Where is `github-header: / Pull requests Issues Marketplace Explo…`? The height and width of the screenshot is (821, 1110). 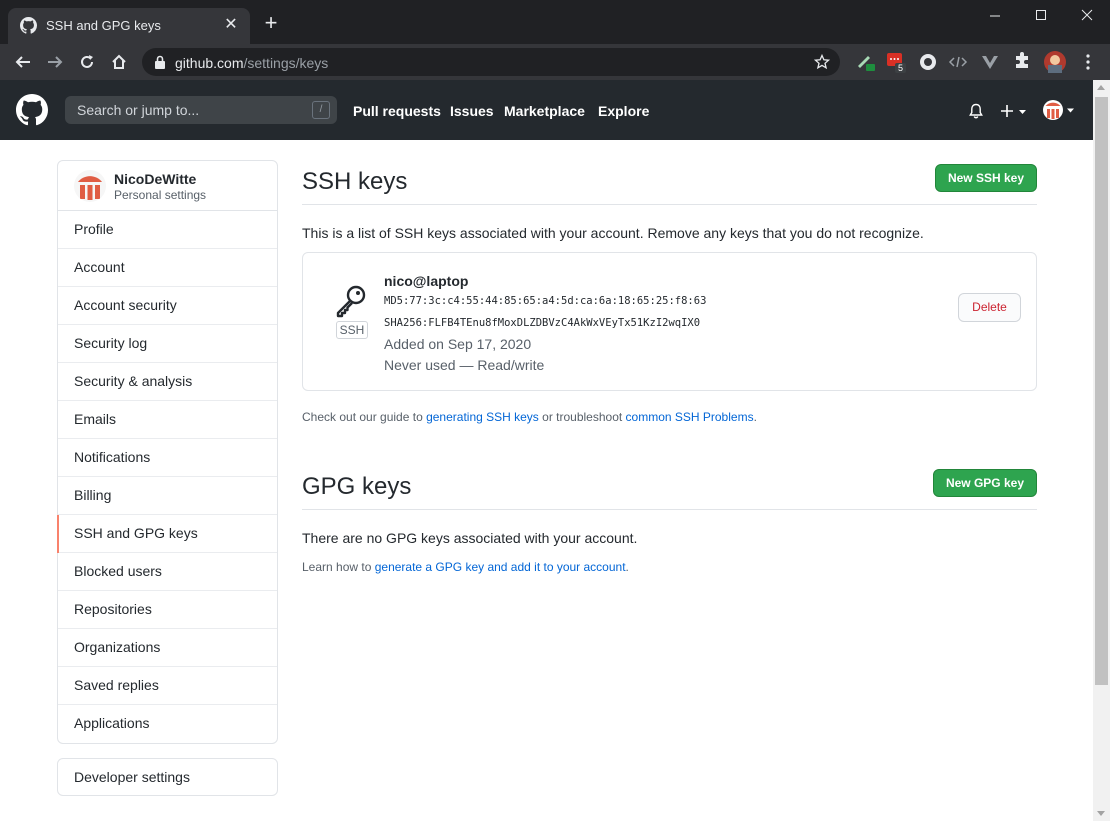 github-header: / Pull requests Issues Marketplace Explo… is located at coordinates (555, 110).